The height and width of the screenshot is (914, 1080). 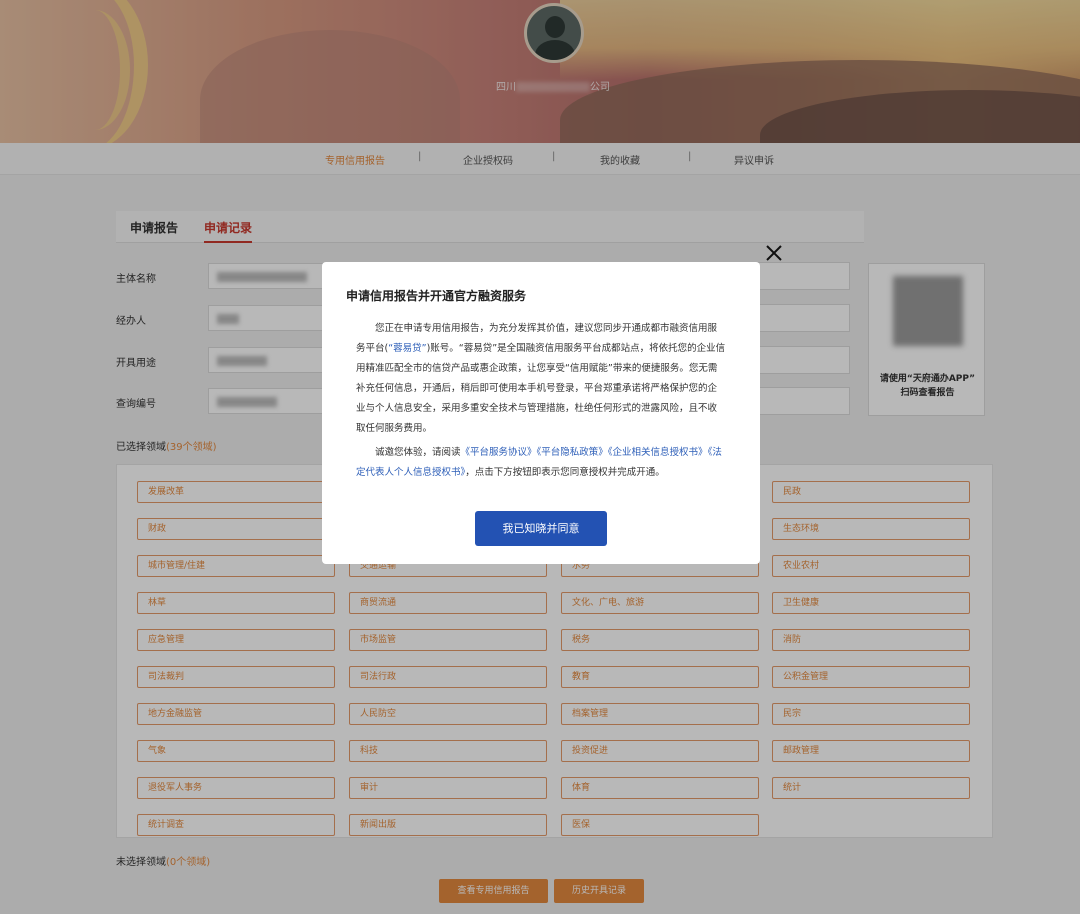 What do you see at coordinates (499, 452) in the screenshot?
I see `service-agreement-link: 《平台服务协议》` at bounding box center [499, 452].